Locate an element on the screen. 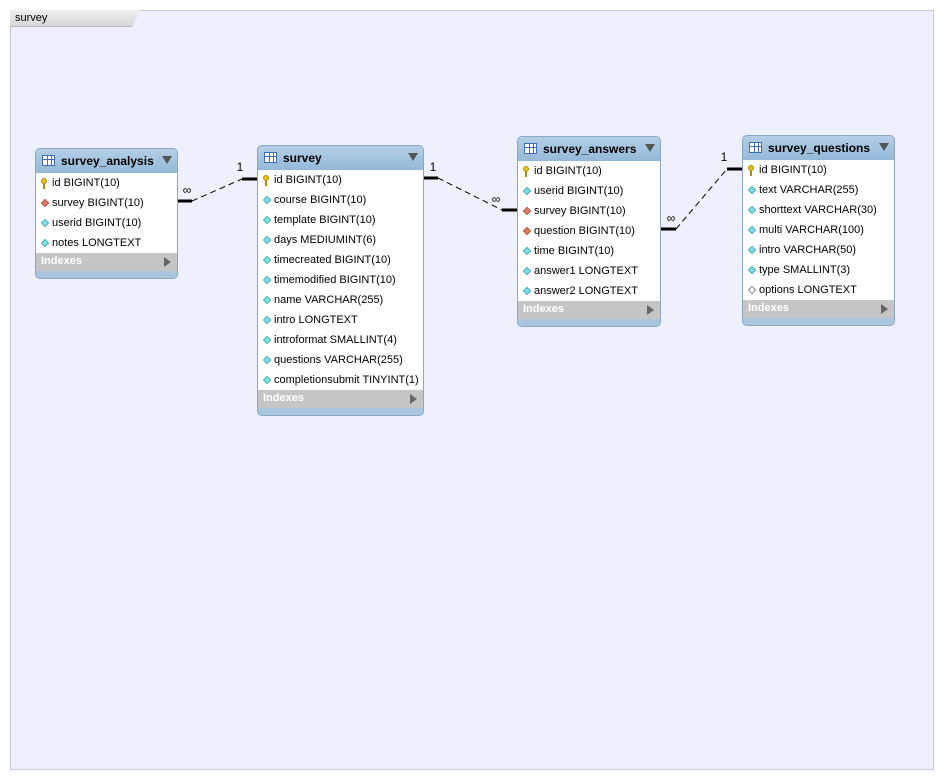 This screenshot has width=944, height=781. column-row: options LONGTEXT is located at coordinates (818, 290).